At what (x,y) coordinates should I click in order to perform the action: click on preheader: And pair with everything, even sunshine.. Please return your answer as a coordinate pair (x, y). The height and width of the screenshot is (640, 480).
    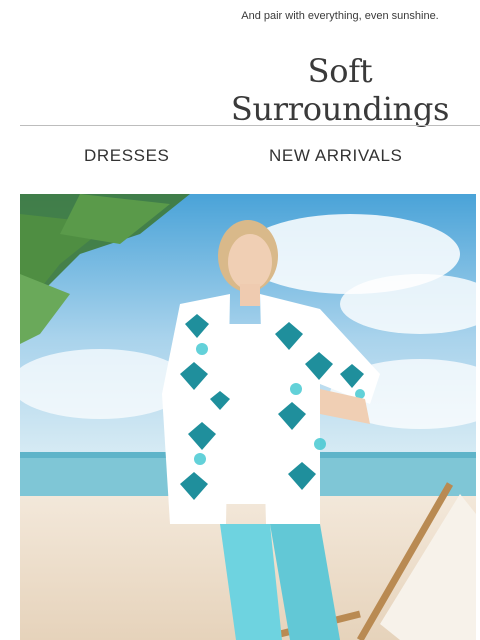
    Looking at the image, I should click on (340, 16).